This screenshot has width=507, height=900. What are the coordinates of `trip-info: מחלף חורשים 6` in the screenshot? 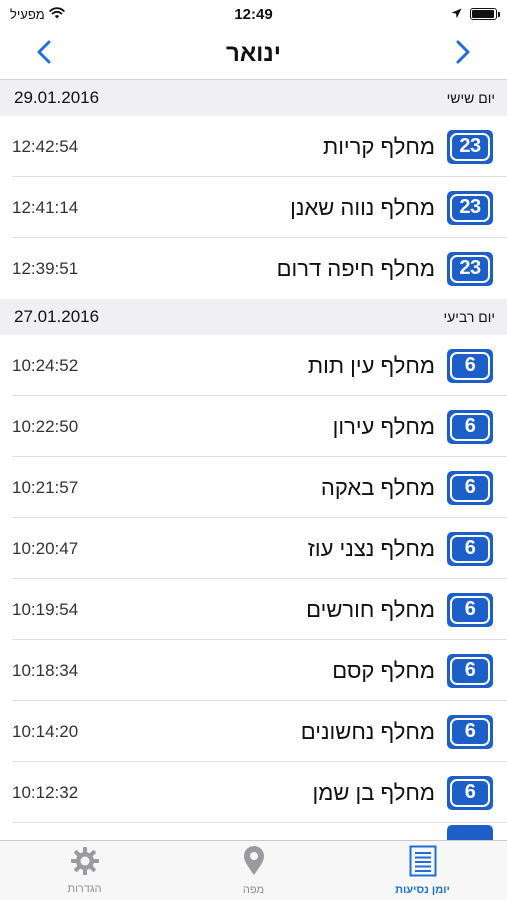 It's located at (399, 609).